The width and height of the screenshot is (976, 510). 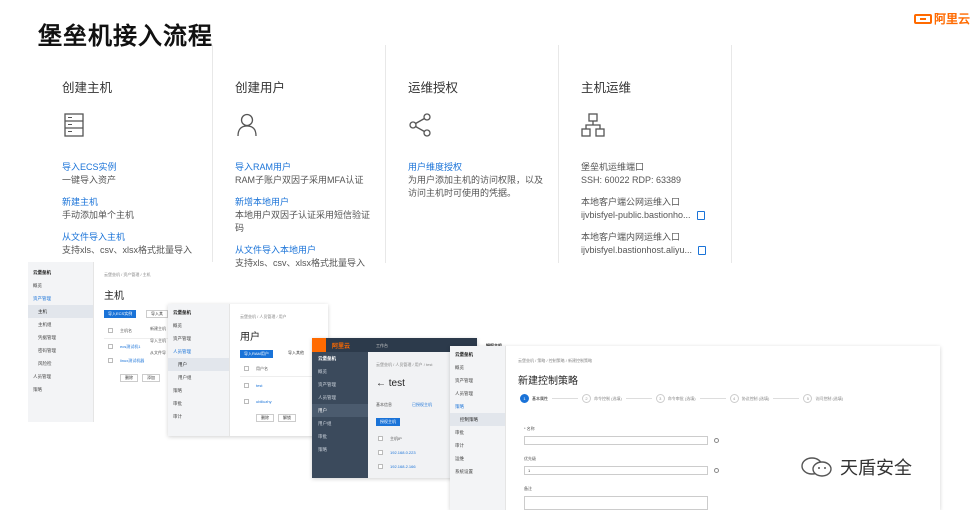 What do you see at coordinates (310, 167) in the screenshot?
I see `import-ram-user-link: 导入RAM用户` at bounding box center [310, 167].